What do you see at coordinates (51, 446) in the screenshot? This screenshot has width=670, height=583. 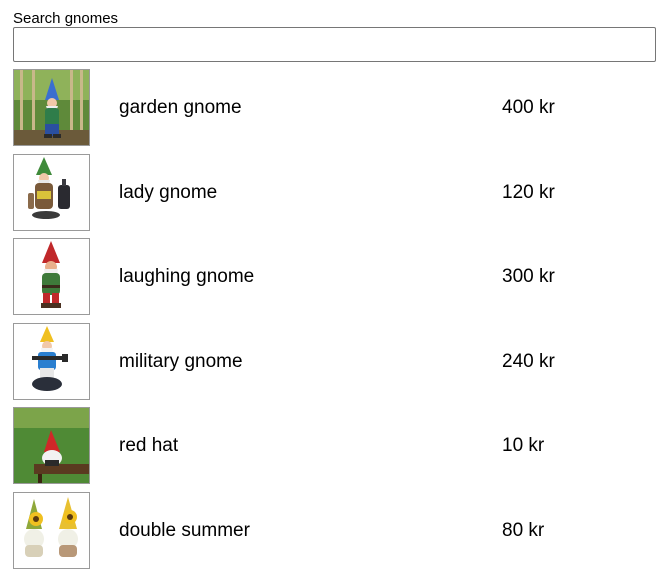 I see `red-hat-gnome-image` at bounding box center [51, 446].